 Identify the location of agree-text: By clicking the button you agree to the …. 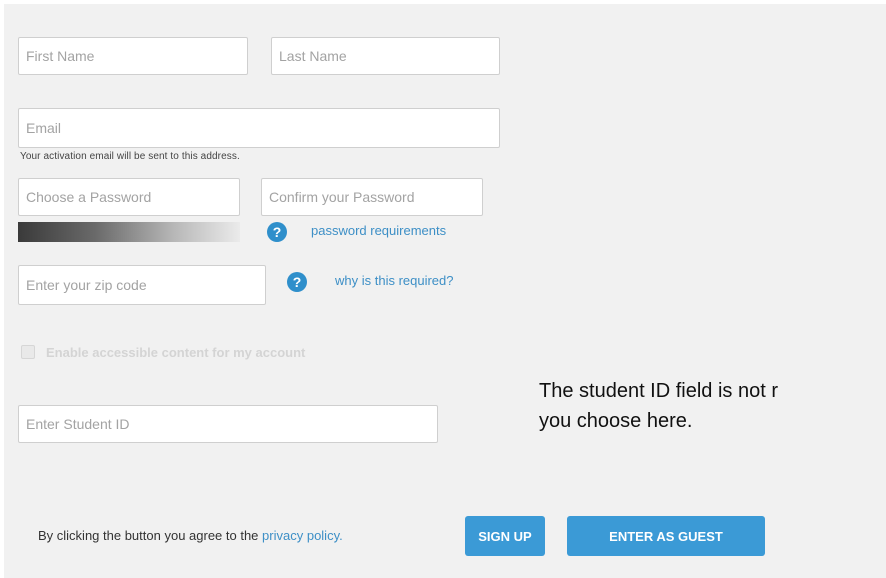
(190, 535).